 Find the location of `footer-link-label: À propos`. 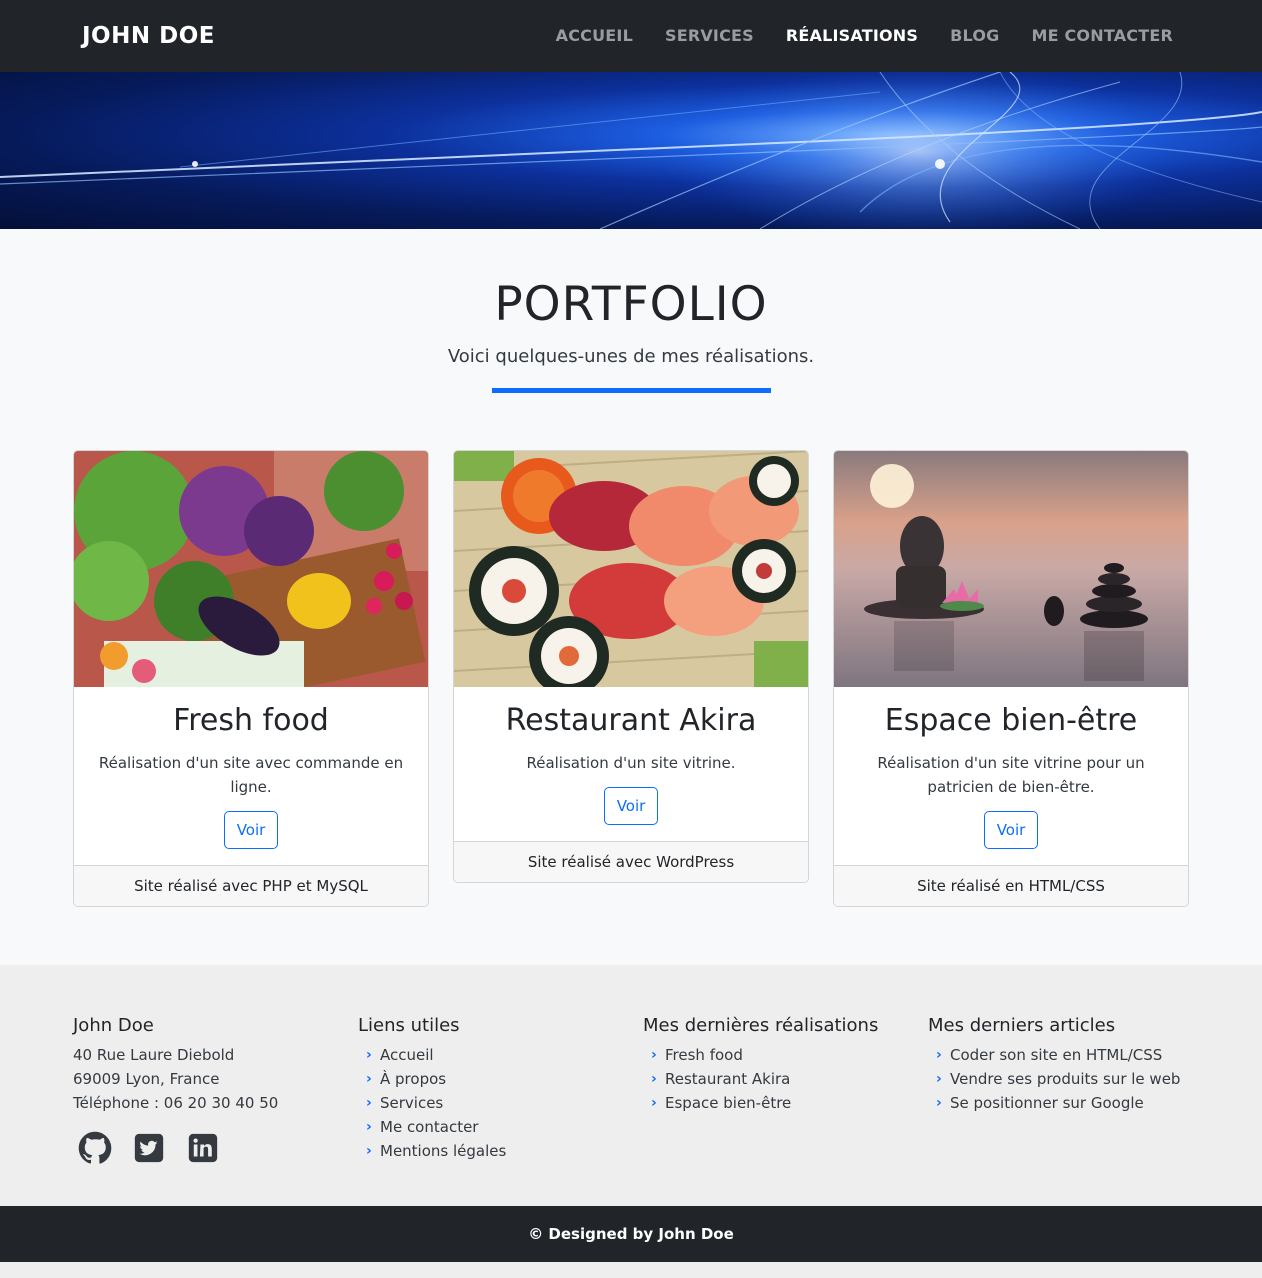

footer-link-label: À propos is located at coordinates (413, 1079).